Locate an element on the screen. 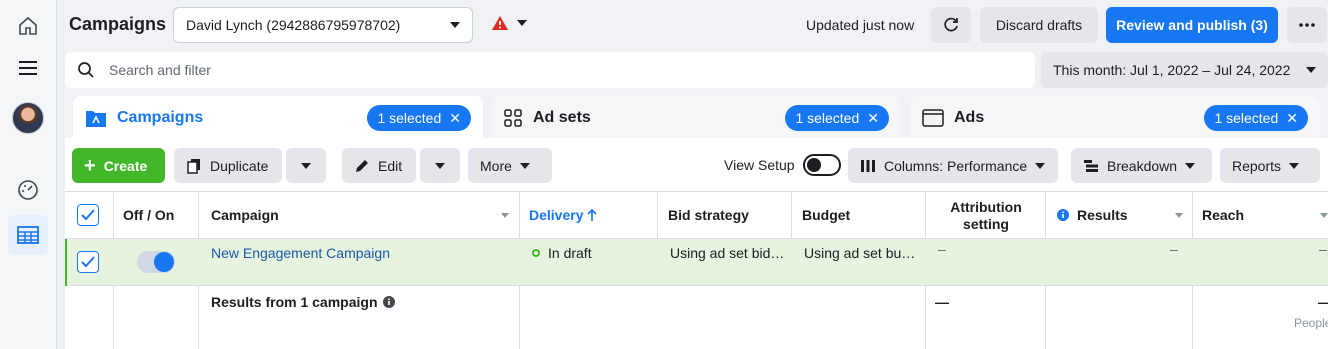 This screenshot has width=1328, height=349. summary-reach-unit: People is located at coordinates (1311, 323).